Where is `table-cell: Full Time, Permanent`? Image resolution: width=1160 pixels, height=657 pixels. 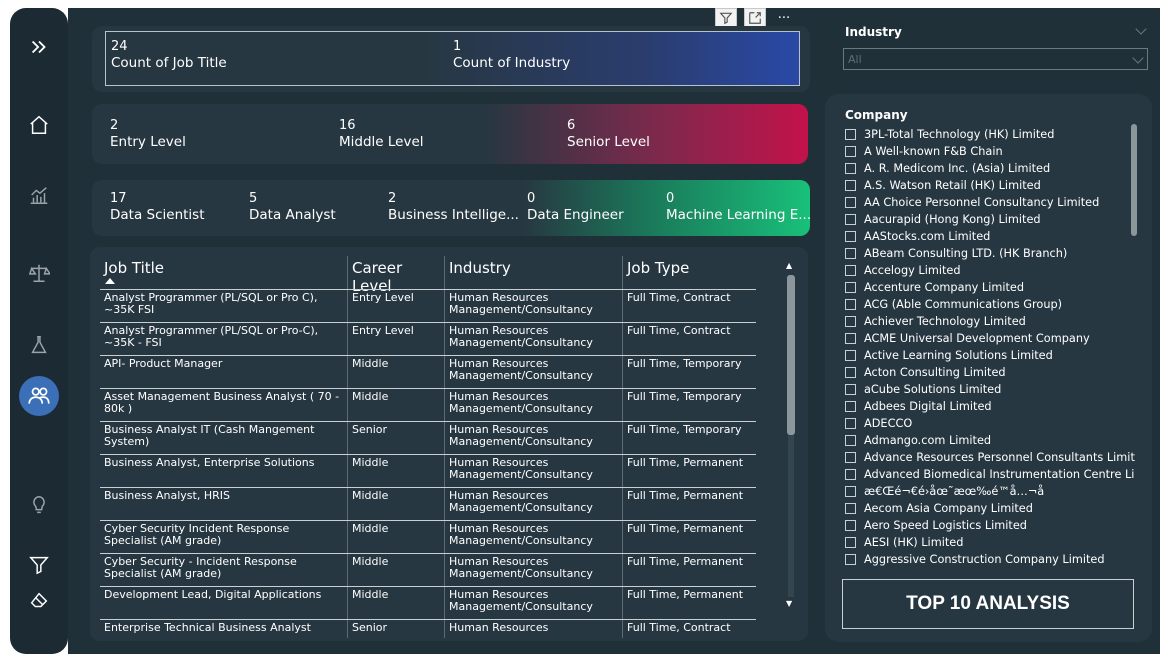
table-cell: Full Time, Permanent is located at coordinates (685, 528).